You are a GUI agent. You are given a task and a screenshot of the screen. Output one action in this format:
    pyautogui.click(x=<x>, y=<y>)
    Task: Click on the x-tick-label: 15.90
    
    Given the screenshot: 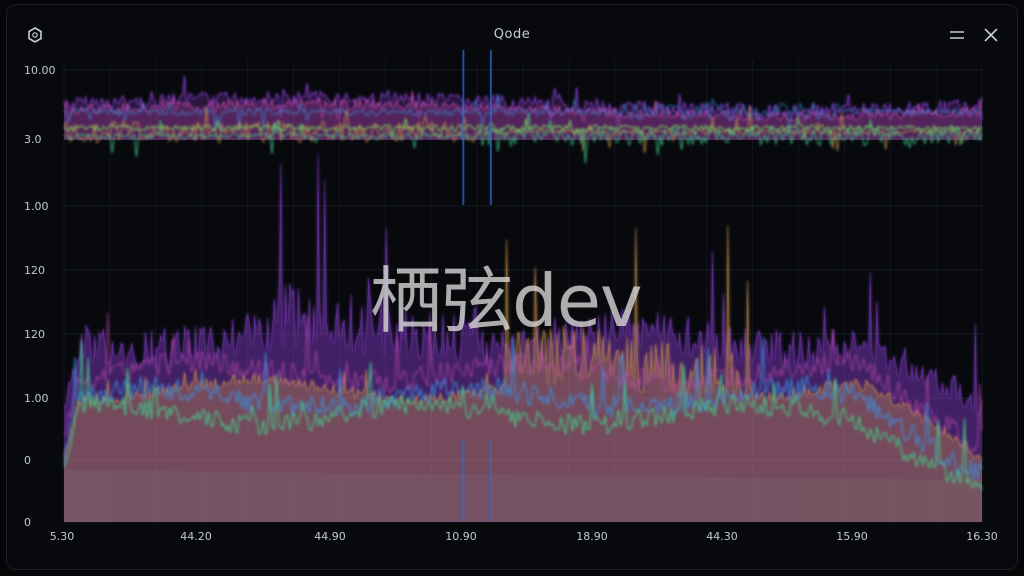 What is the action you would take?
    pyautogui.click(x=852, y=536)
    